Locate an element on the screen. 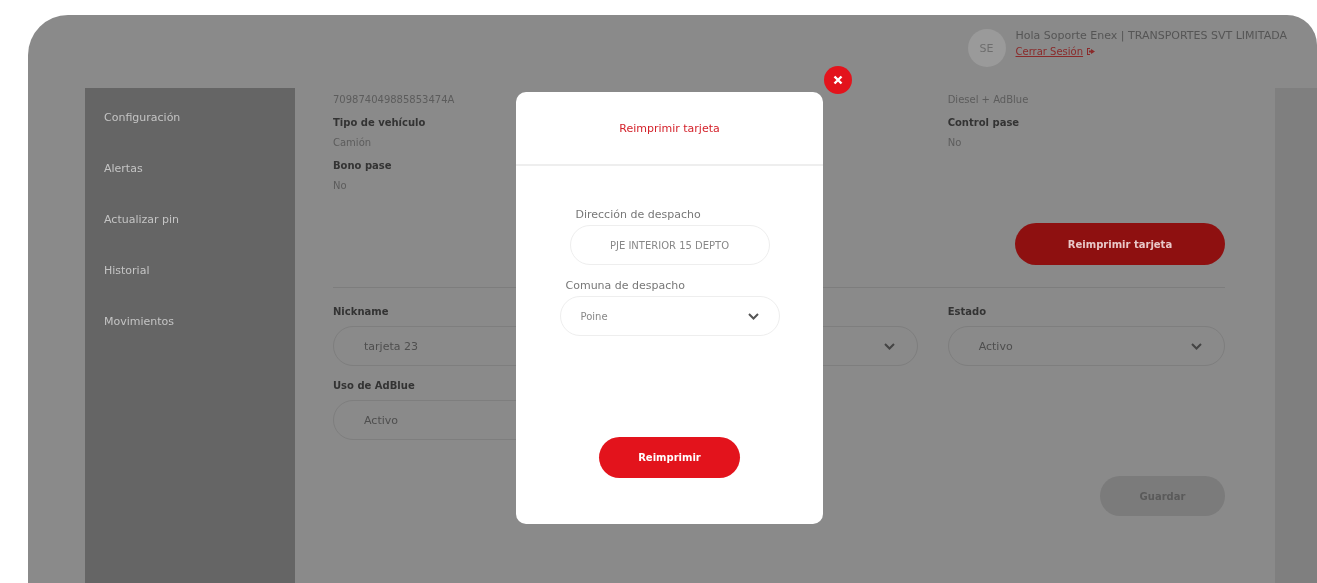  field-label: Uso de AdBlue is located at coordinates (374, 386).